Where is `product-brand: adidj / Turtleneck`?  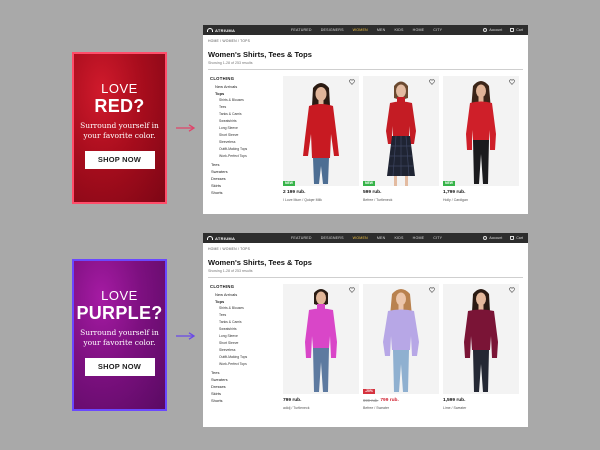 product-brand: adidj / Turtleneck is located at coordinates (321, 408).